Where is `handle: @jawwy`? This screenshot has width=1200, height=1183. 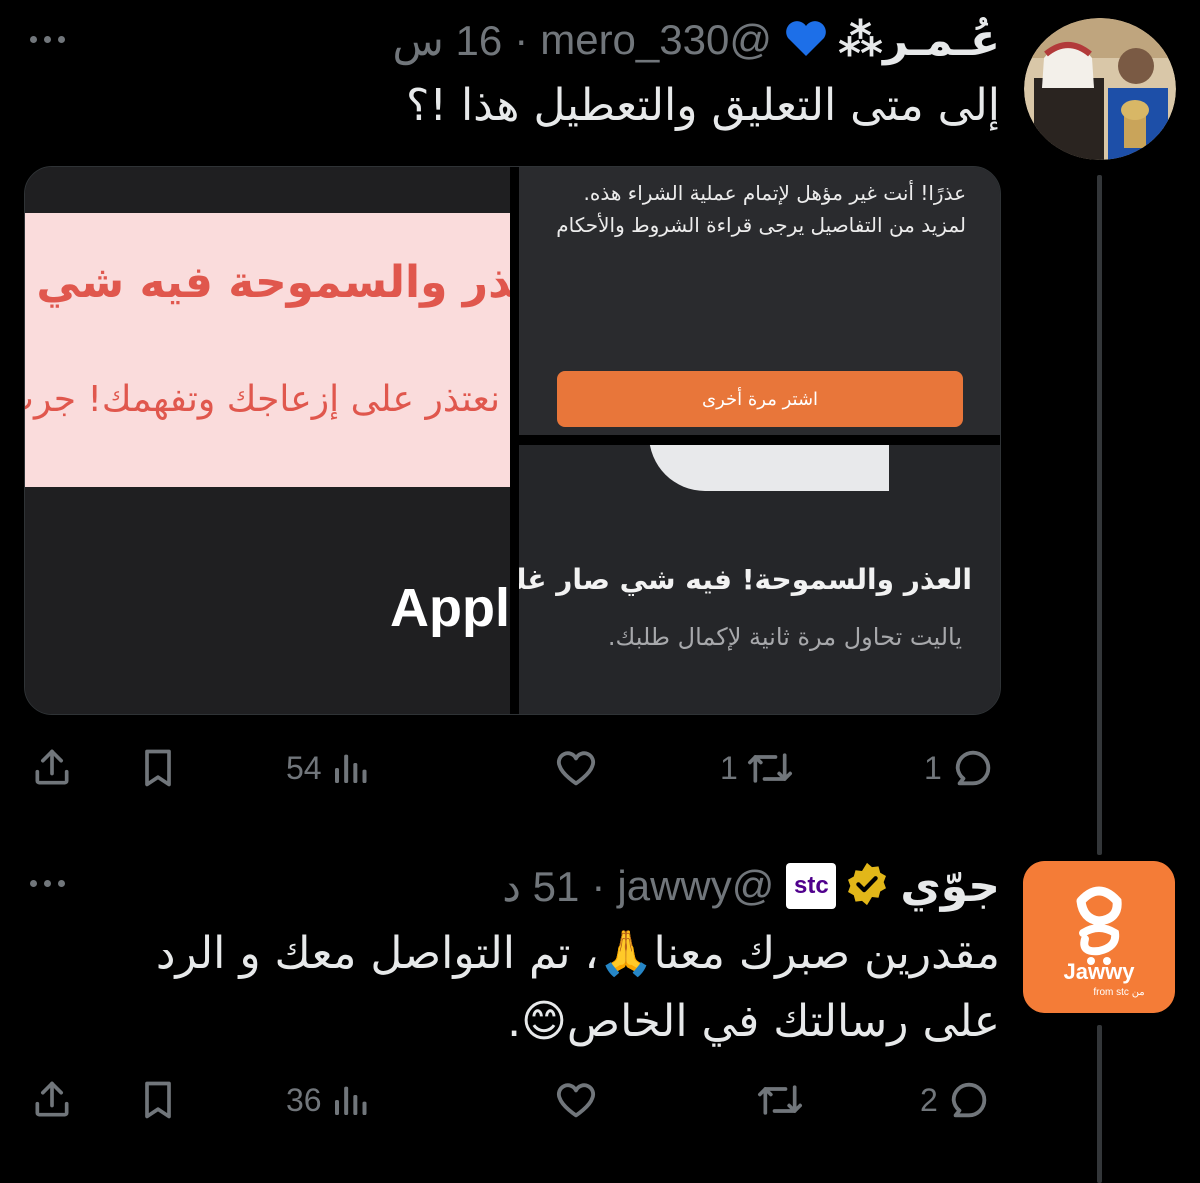
handle: @jawwy is located at coordinates (695, 886).